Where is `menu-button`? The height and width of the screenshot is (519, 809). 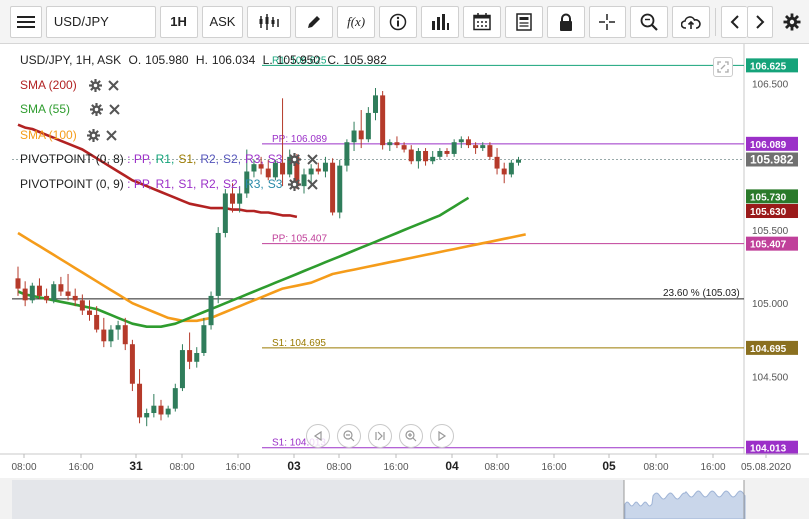
menu-button is located at coordinates (26, 21).